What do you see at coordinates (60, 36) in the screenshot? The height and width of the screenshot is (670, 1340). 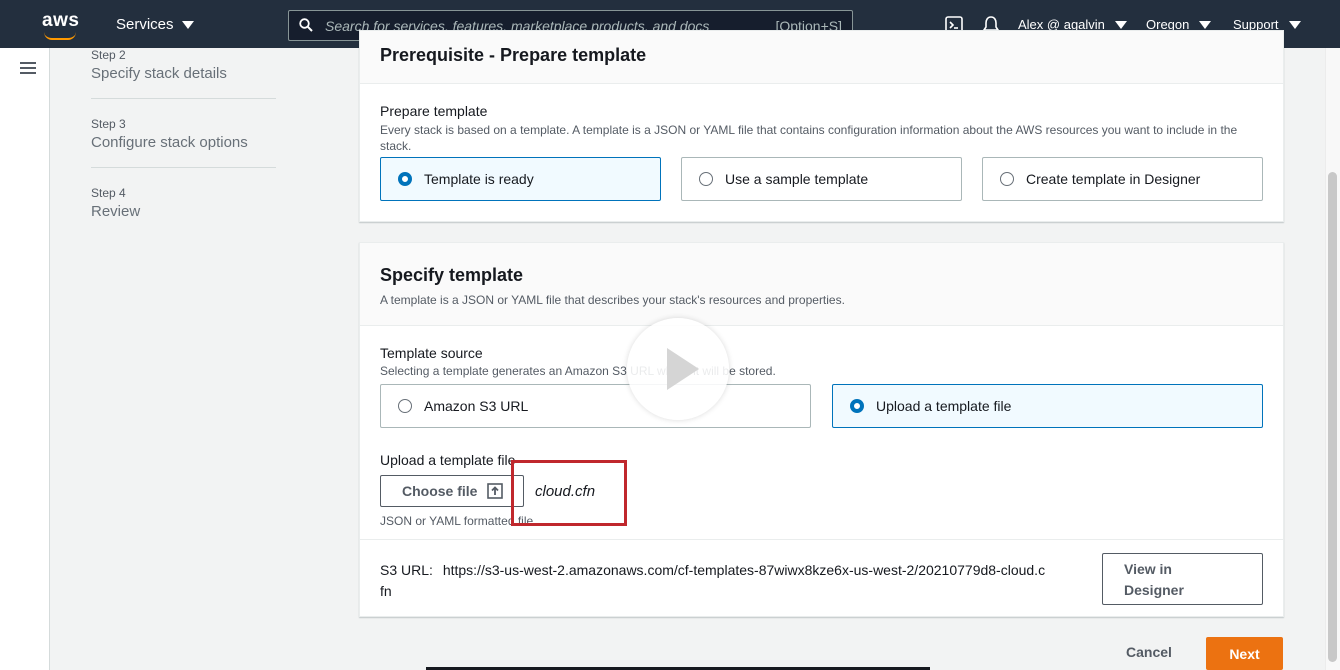 I see `aws-smile-icon` at bounding box center [60, 36].